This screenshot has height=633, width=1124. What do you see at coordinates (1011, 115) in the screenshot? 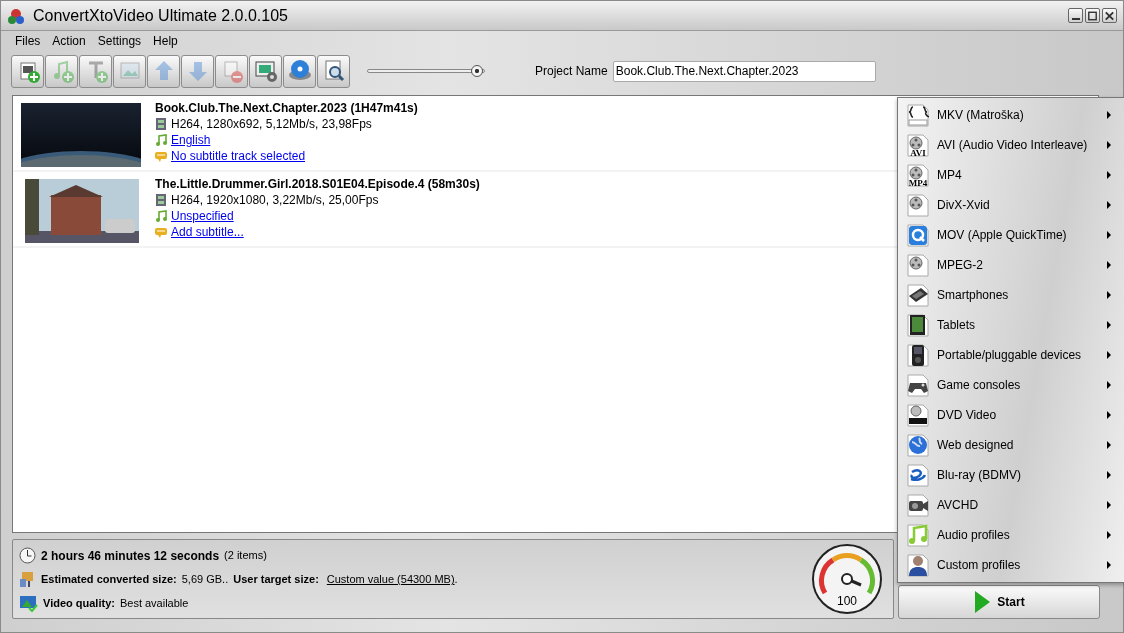
I see `format-menu-item: MKV (Matroška)` at bounding box center [1011, 115].